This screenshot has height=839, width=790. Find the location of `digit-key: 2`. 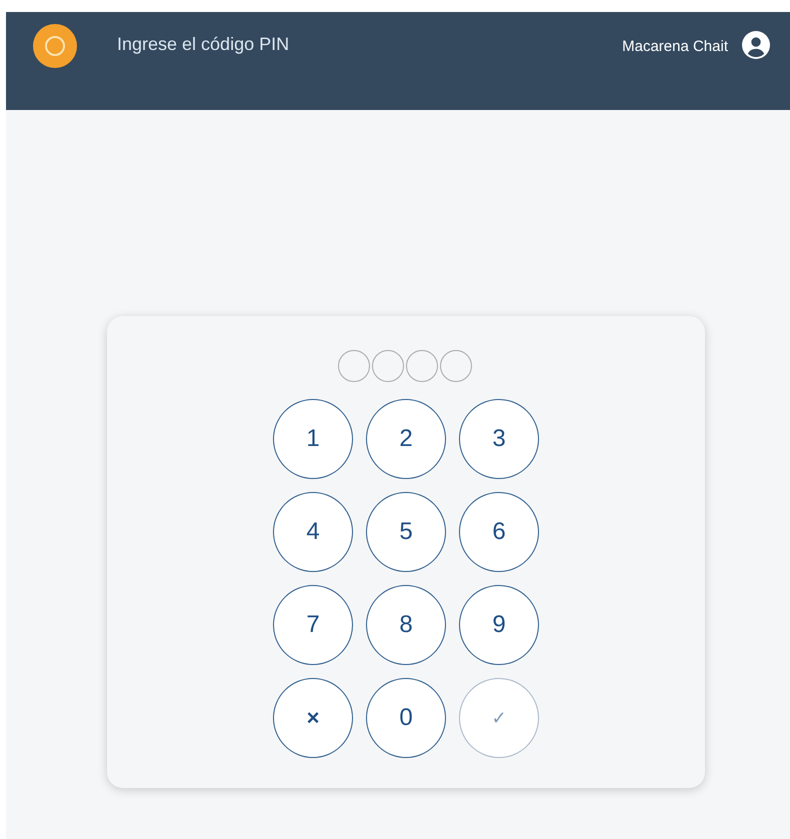

digit-key: 2 is located at coordinates (406, 439).